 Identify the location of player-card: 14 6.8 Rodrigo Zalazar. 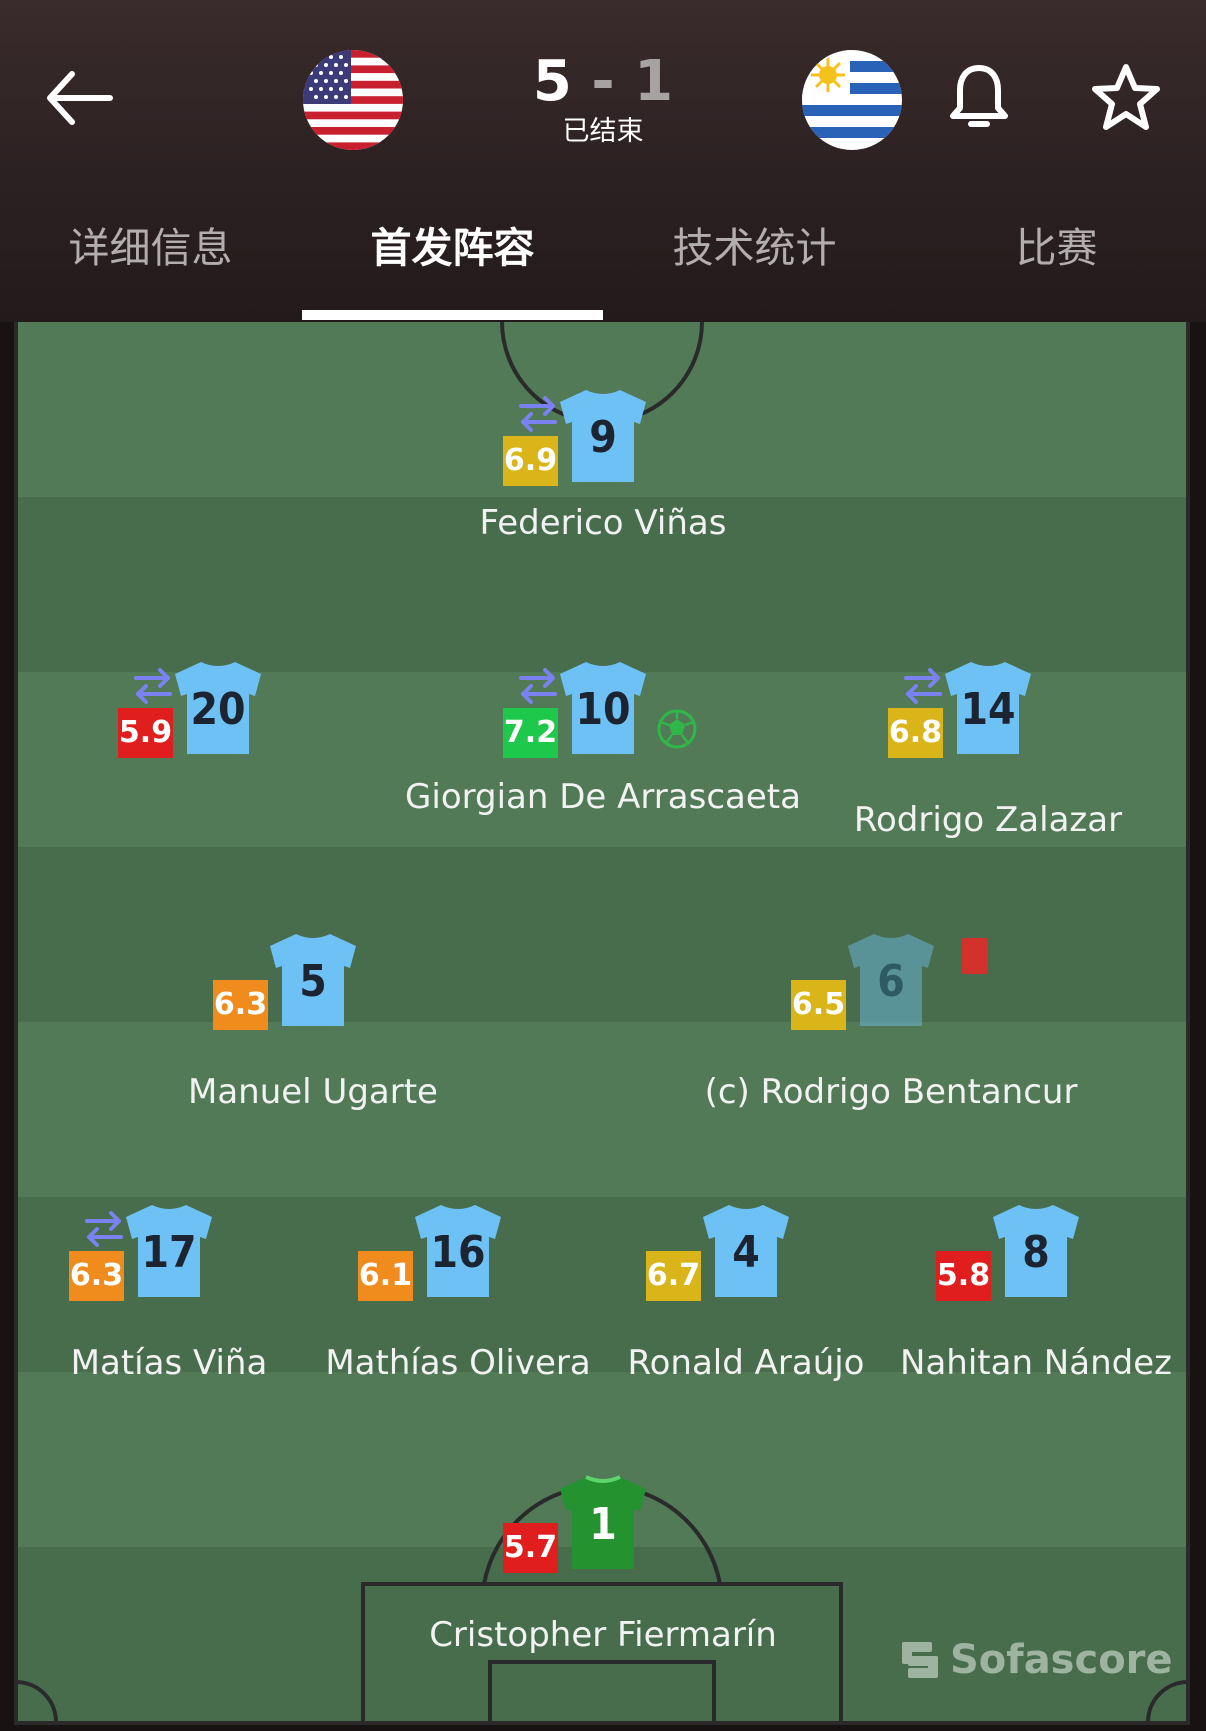
(988, 750).